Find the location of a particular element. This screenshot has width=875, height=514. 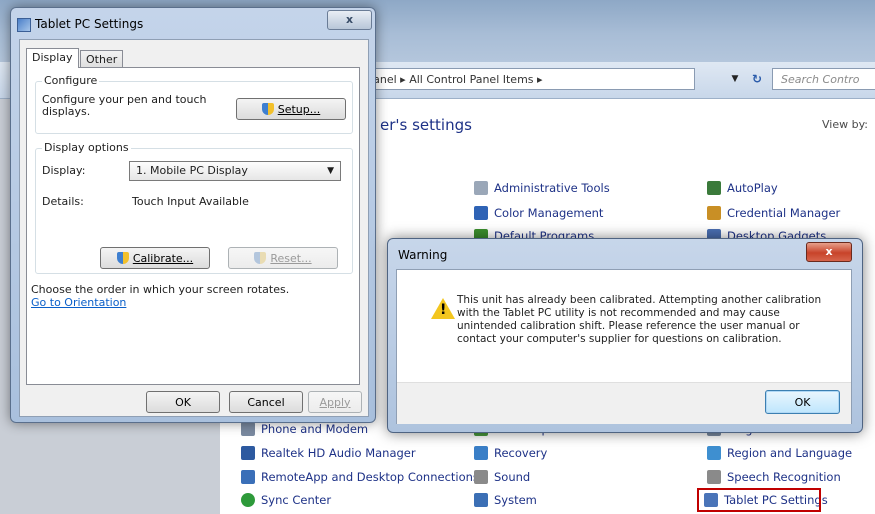

apply-button-label: Apply is located at coordinates (335, 402).